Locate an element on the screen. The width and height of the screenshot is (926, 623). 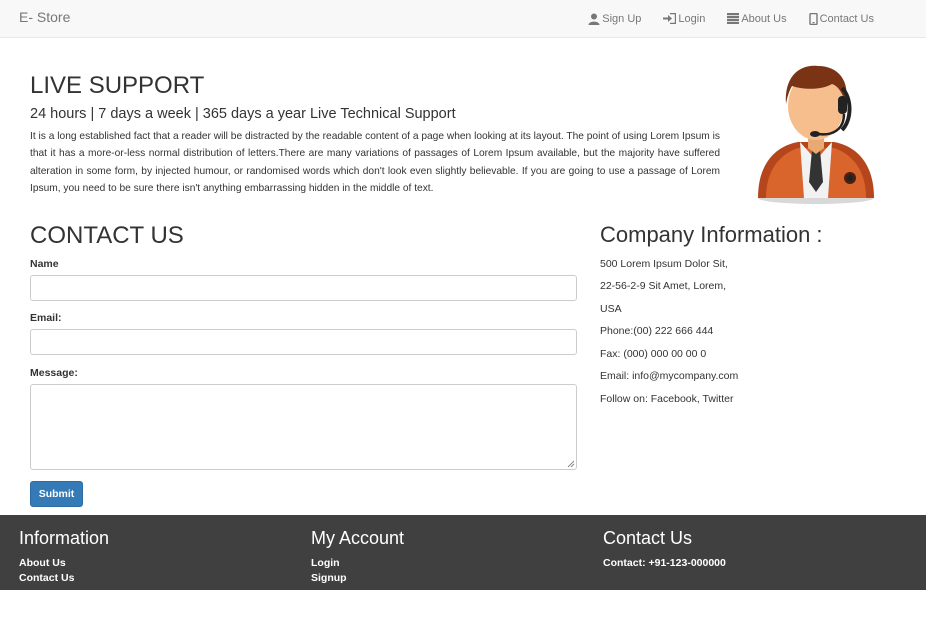
name-input is located at coordinates (303, 288).